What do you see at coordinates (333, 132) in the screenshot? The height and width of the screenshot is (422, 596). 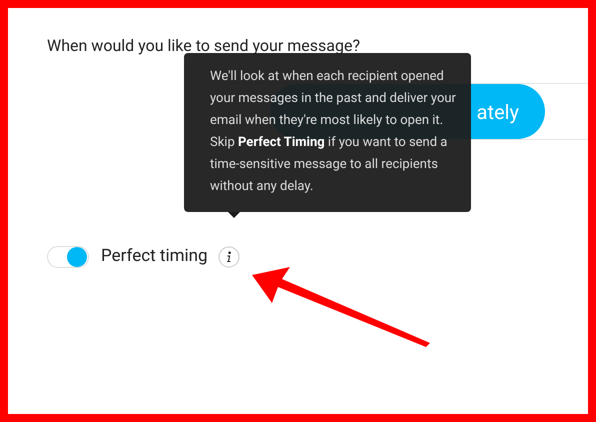 I see `tooltip-text: We'll look at when each recipient opened your messages in the past and deliver your email when they're most likely to open it. Skip Perfect Timing if you want to send a time-sensitive message to all recipients without any delay.` at bounding box center [333, 132].